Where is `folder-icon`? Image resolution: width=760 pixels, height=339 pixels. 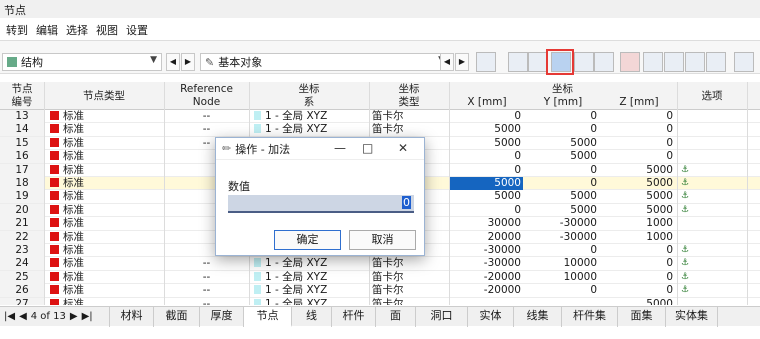
folder-icon is located at coordinates (538, 62).